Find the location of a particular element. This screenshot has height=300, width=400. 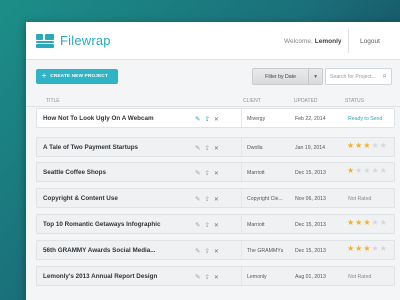

filter-label: Filter by Date is located at coordinates (281, 76).